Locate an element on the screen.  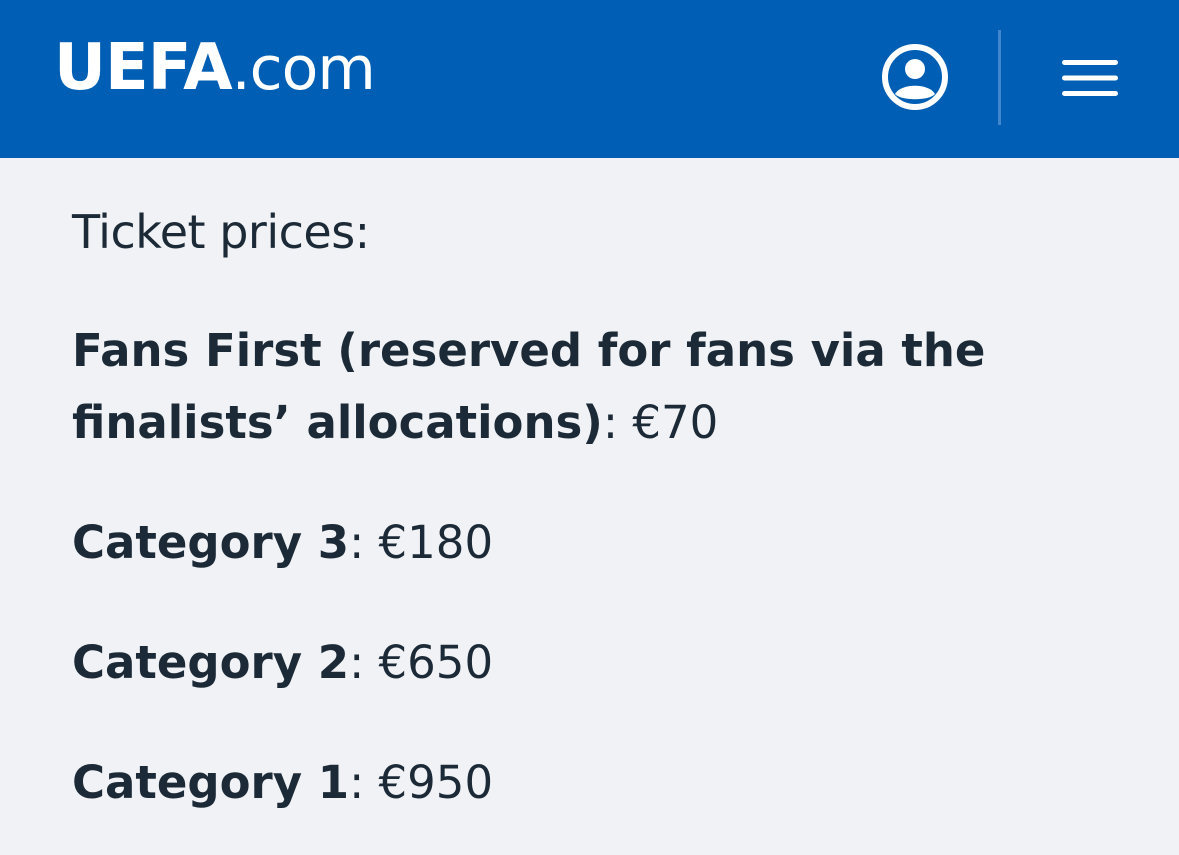
price-item-category-2: Category 2: €650 is located at coordinates (282, 663).